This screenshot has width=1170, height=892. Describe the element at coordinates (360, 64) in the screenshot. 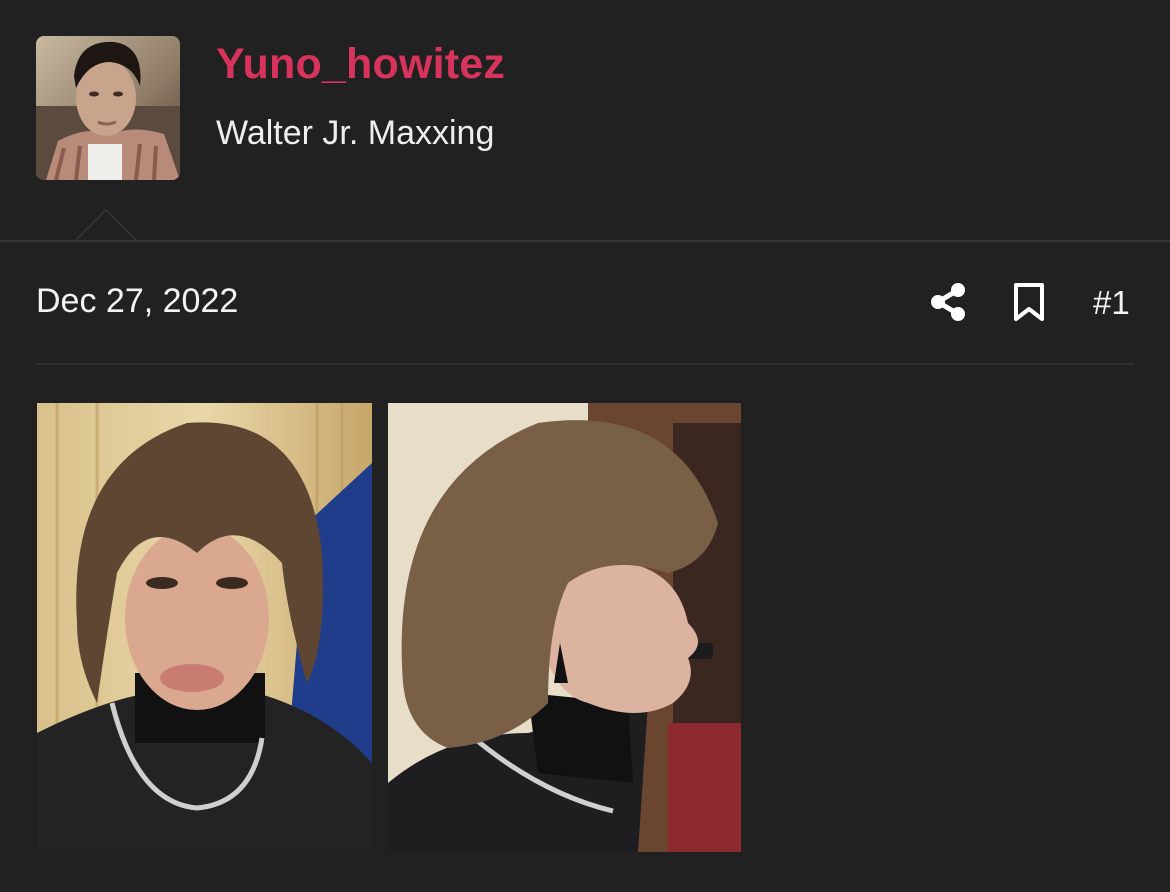

I see `username-link: Yuno_howitez` at that location.